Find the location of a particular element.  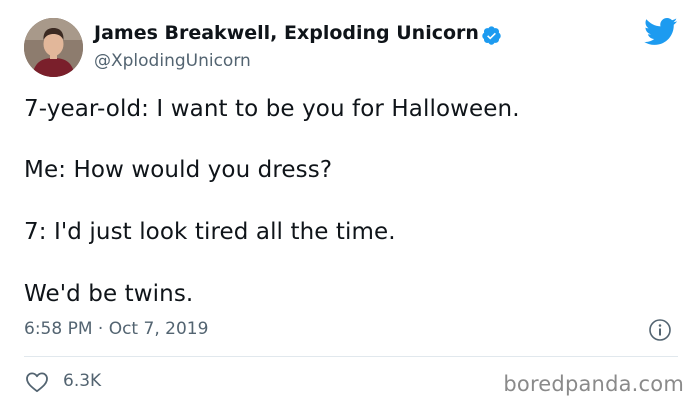

watermark: boredpanda.com is located at coordinates (593, 384).